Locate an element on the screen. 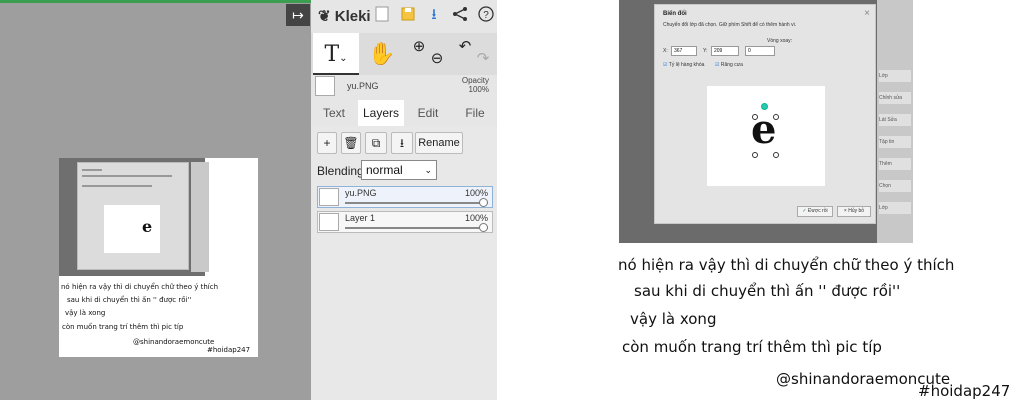 The image size is (1024, 400). rotation-input: 0 is located at coordinates (760, 51).